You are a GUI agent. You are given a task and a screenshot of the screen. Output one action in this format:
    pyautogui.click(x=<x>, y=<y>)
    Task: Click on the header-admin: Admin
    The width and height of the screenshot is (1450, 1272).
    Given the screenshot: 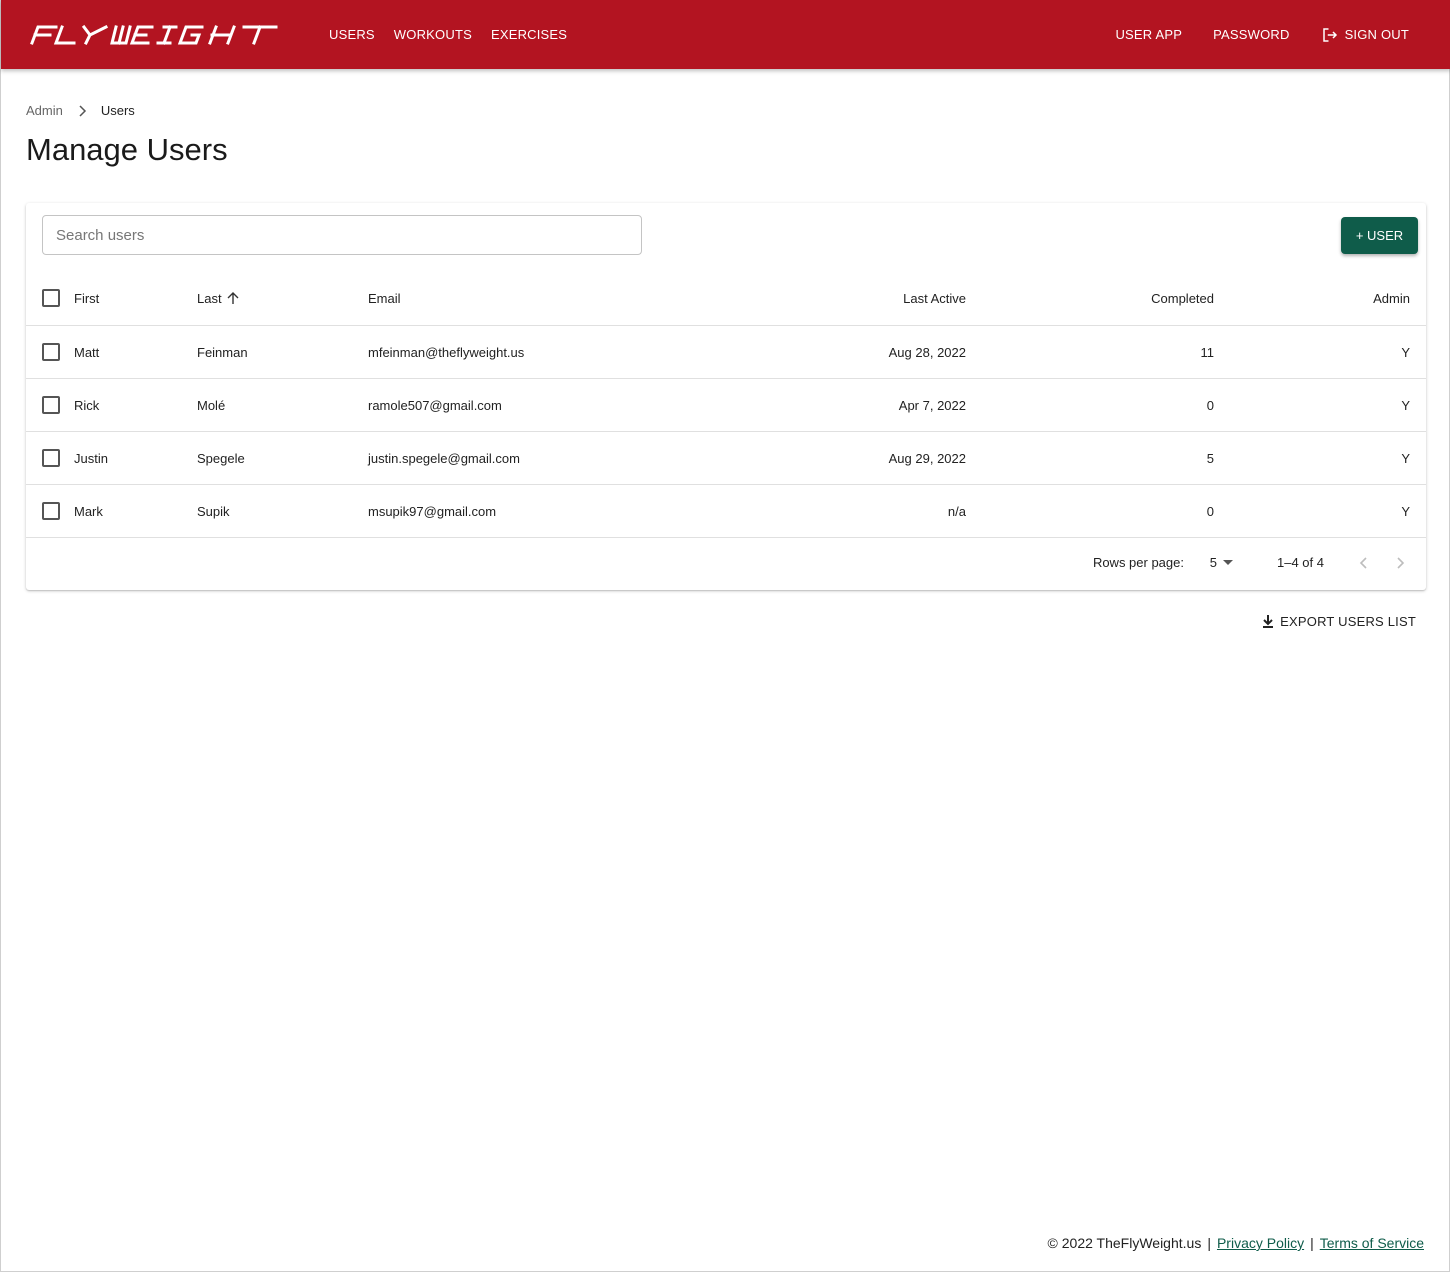 What is the action you would take?
    pyautogui.click(x=1391, y=298)
    